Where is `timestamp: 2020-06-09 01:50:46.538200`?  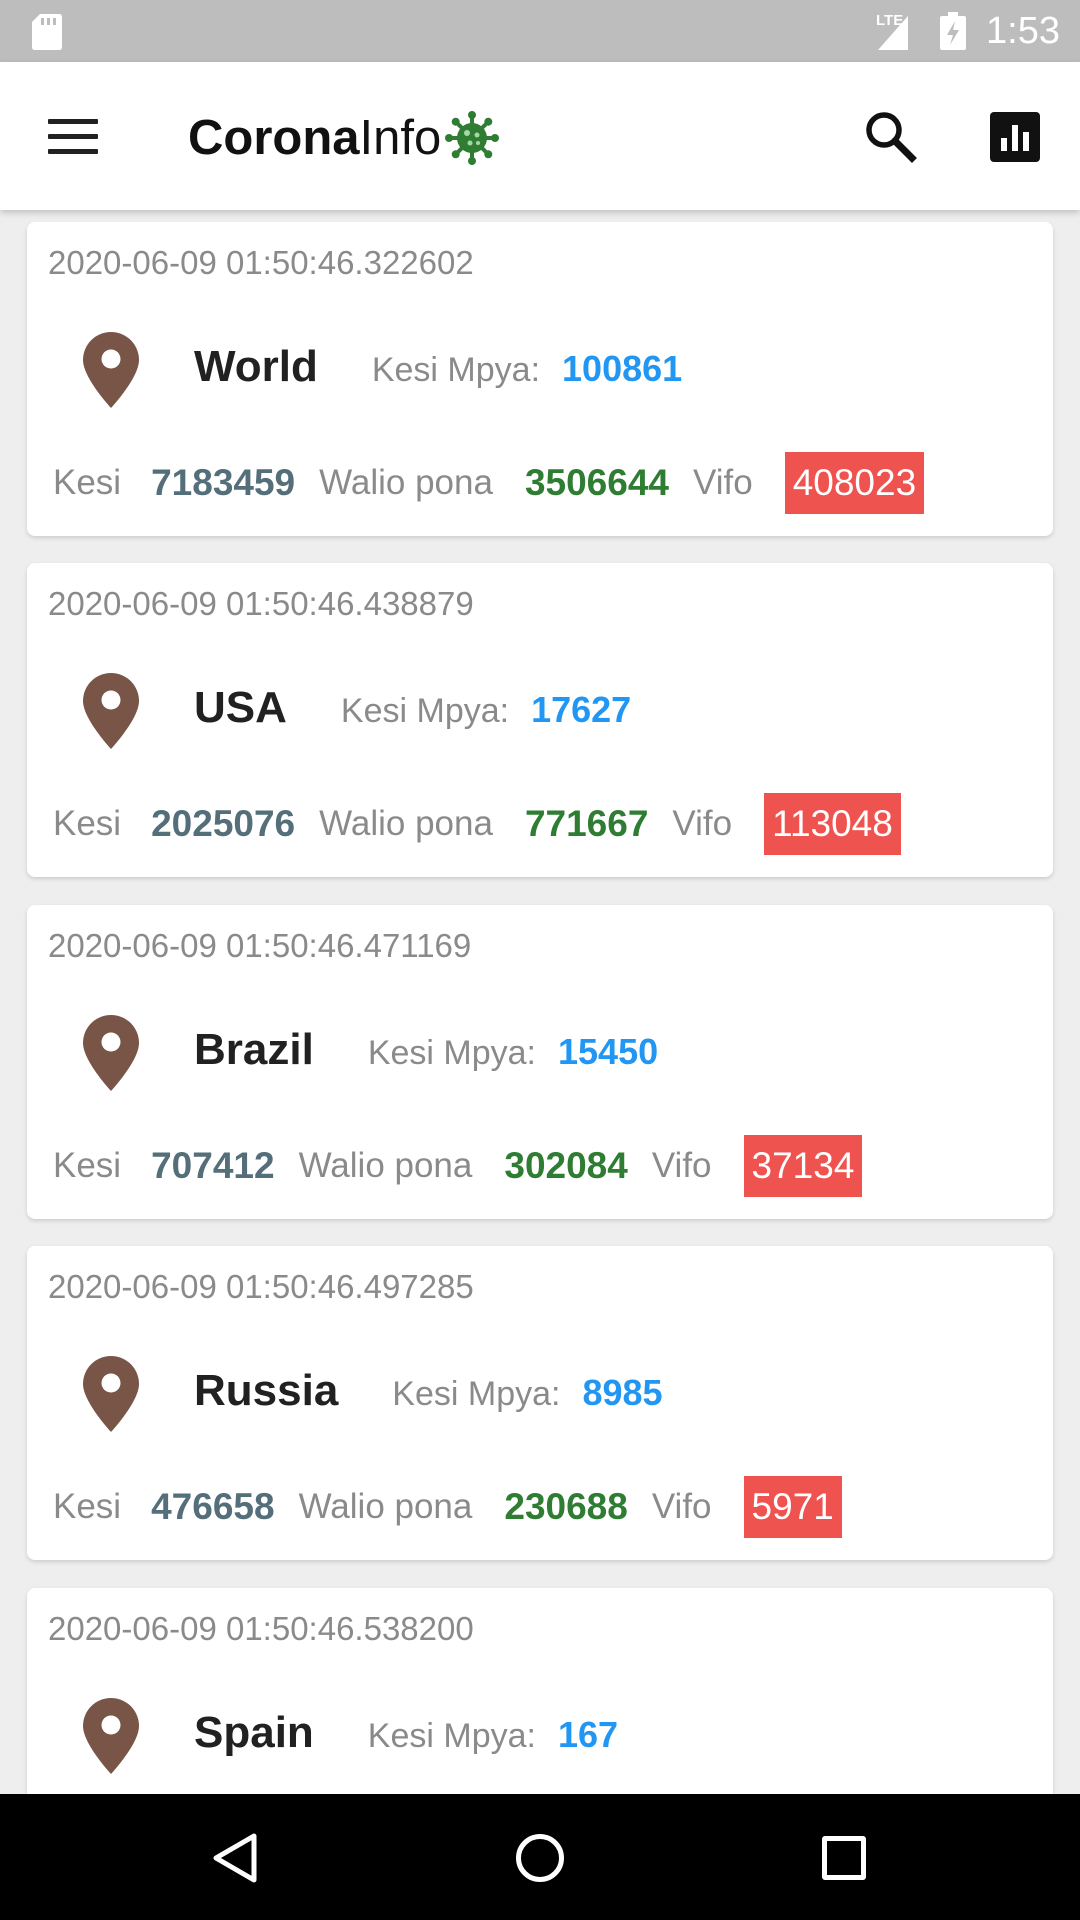
timestamp: 2020-06-09 01:50:46.538200 is located at coordinates (261, 1628).